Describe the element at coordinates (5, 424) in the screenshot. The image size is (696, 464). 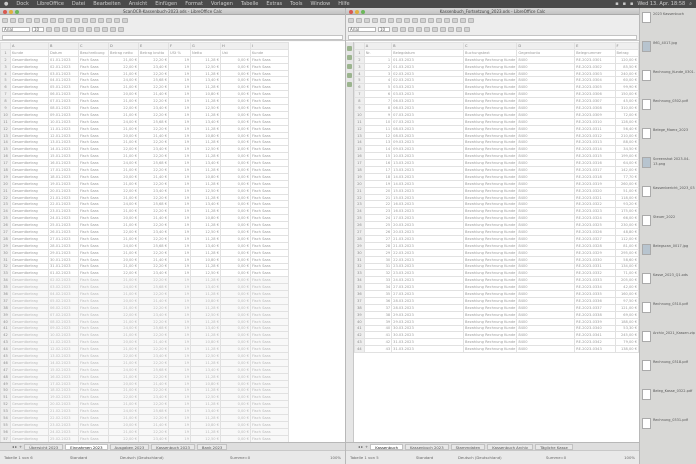
I see `row-number: 55` at that location.